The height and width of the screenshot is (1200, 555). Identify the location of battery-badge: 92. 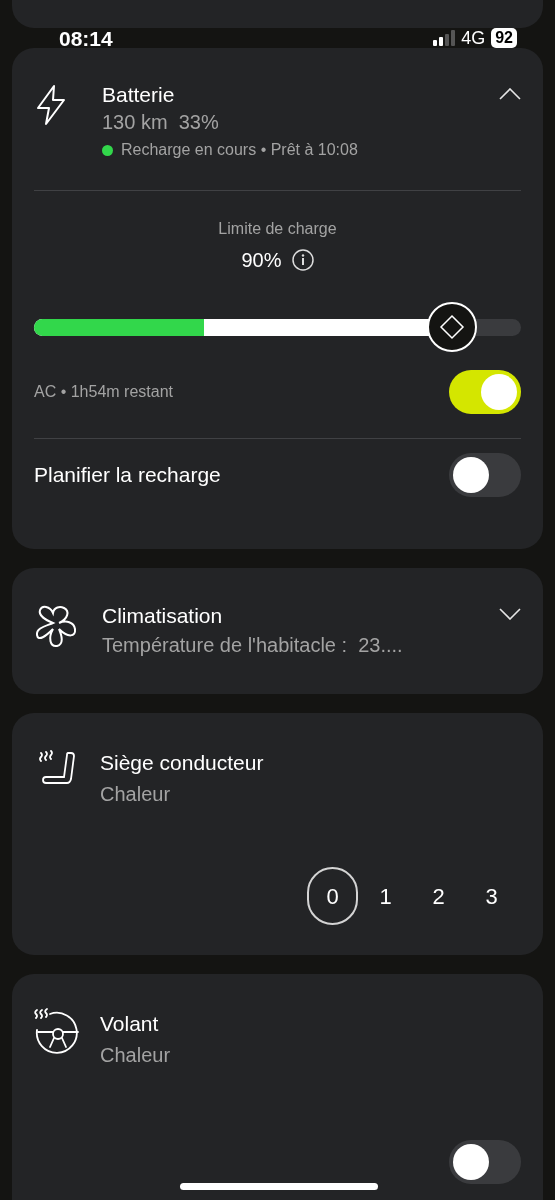
(504, 38).